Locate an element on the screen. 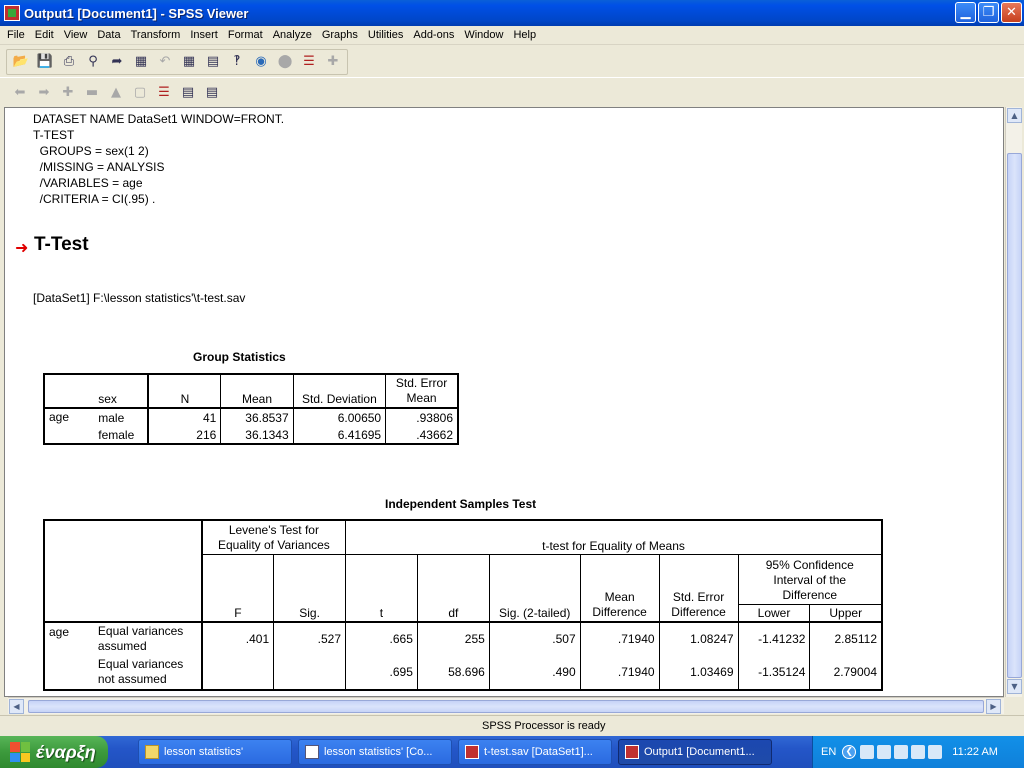  row-label-line1: Equal variances is located at coordinates (140, 663).